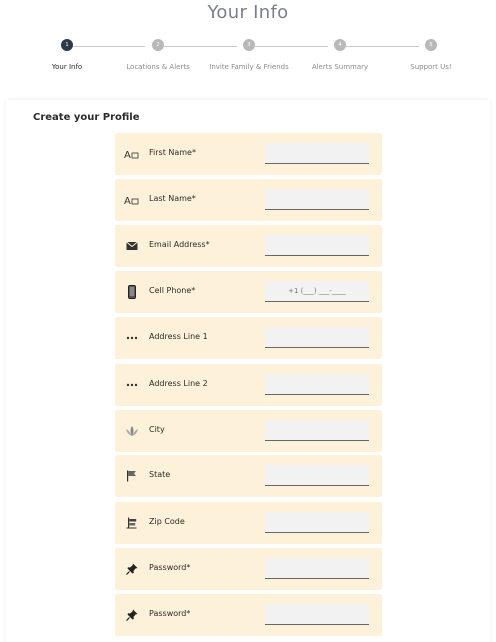 The height and width of the screenshot is (642, 496). What do you see at coordinates (157, 429) in the screenshot?
I see `city-label: City` at bounding box center [157, 429].